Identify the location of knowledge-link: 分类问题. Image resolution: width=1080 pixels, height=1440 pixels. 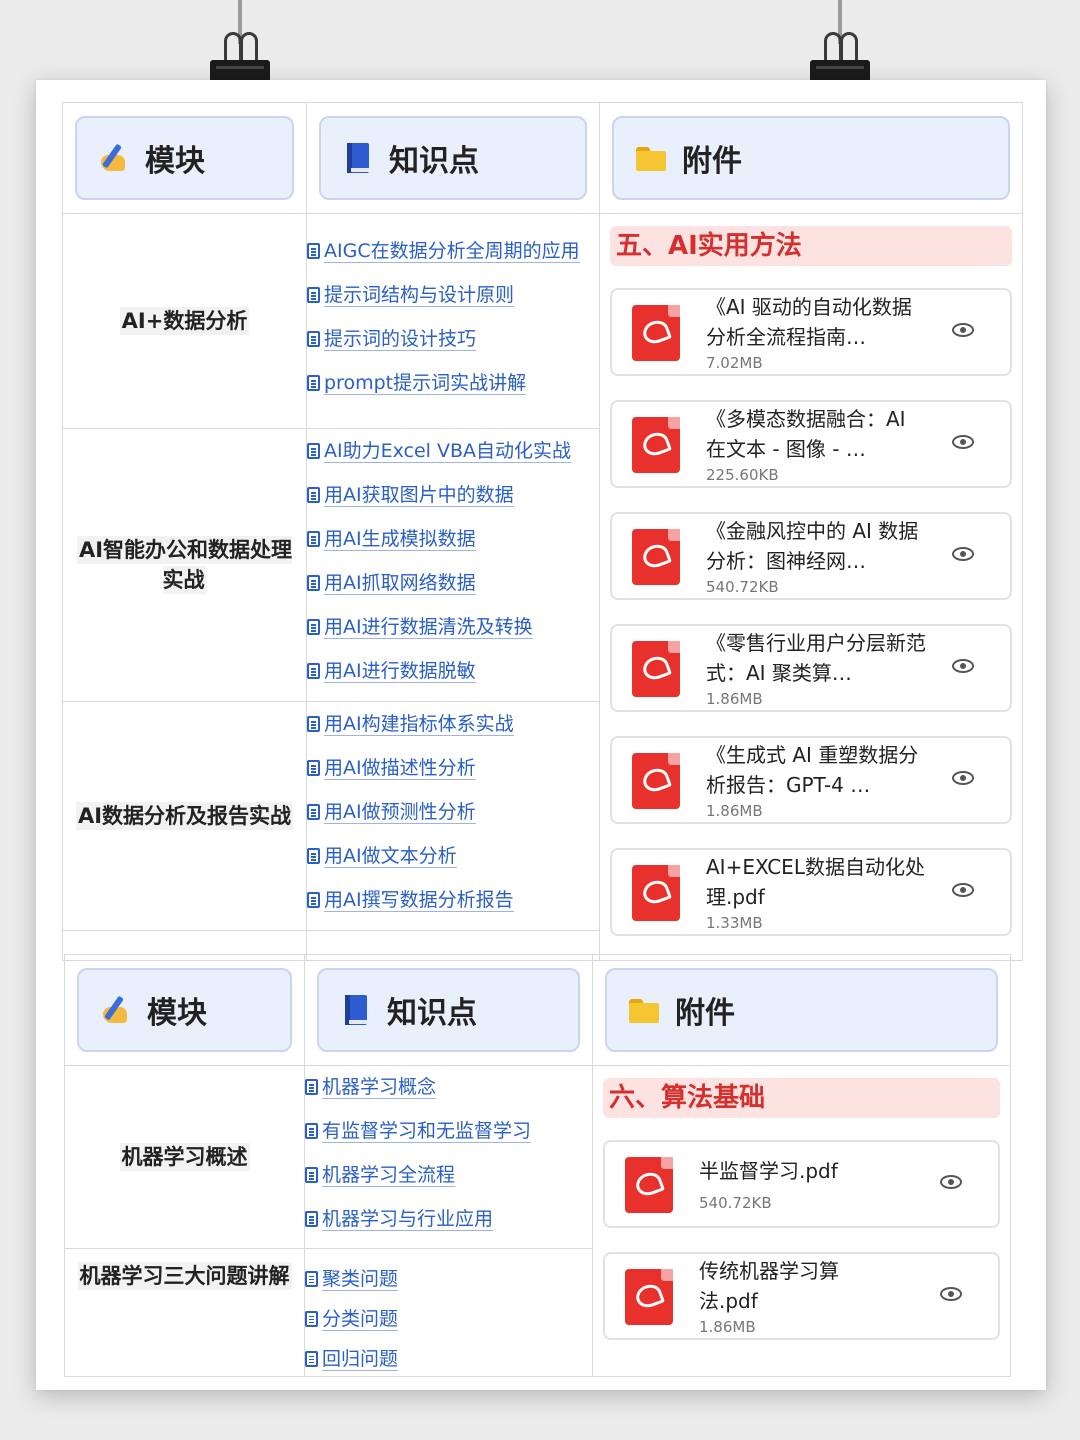
(448, 1319).